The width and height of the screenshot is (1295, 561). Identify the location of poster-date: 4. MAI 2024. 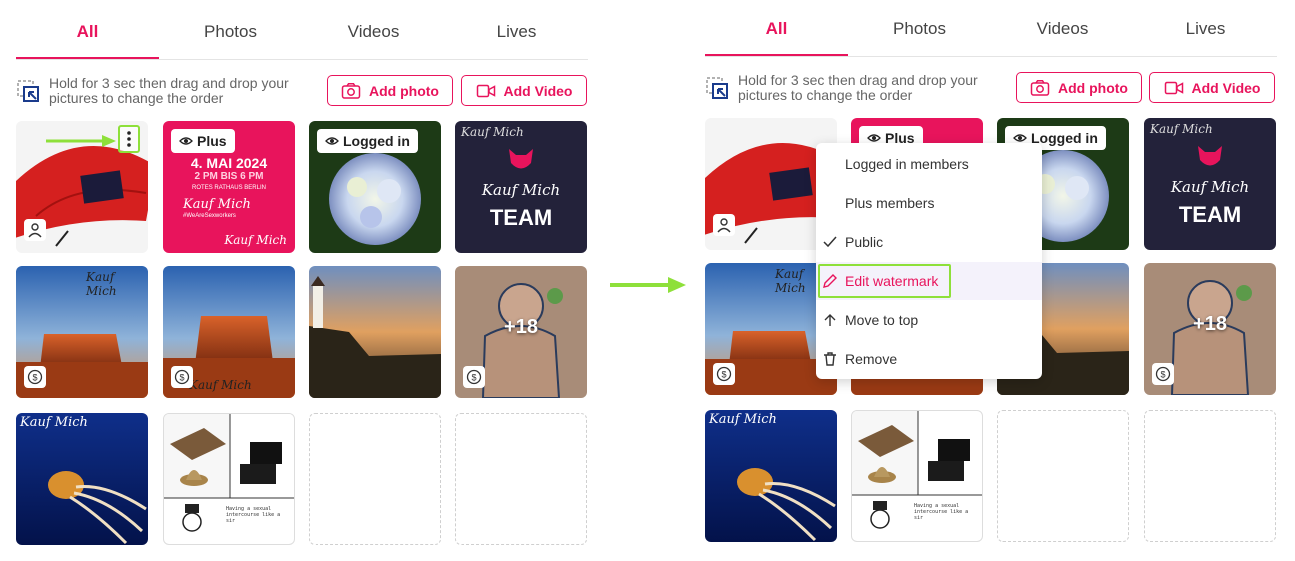
(229, 163).